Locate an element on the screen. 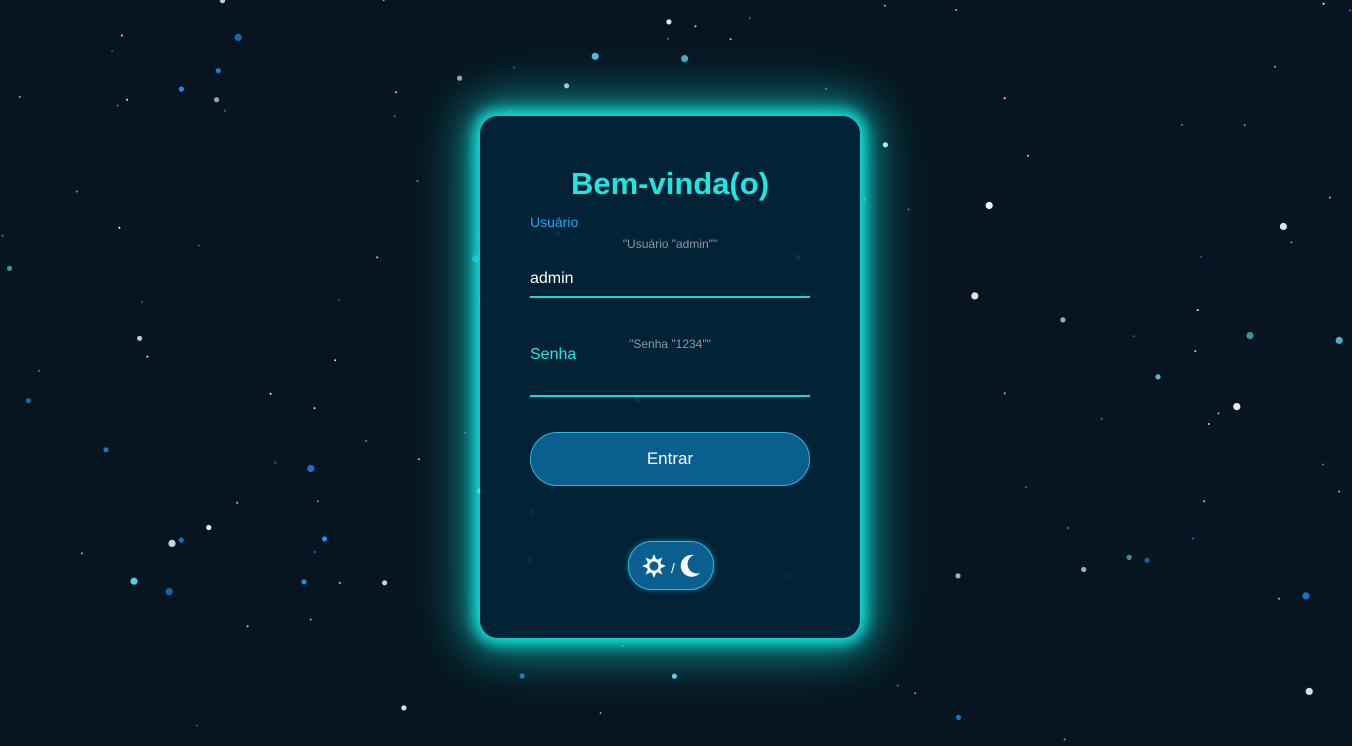  moon-icon is located at coordinates (690, 566).